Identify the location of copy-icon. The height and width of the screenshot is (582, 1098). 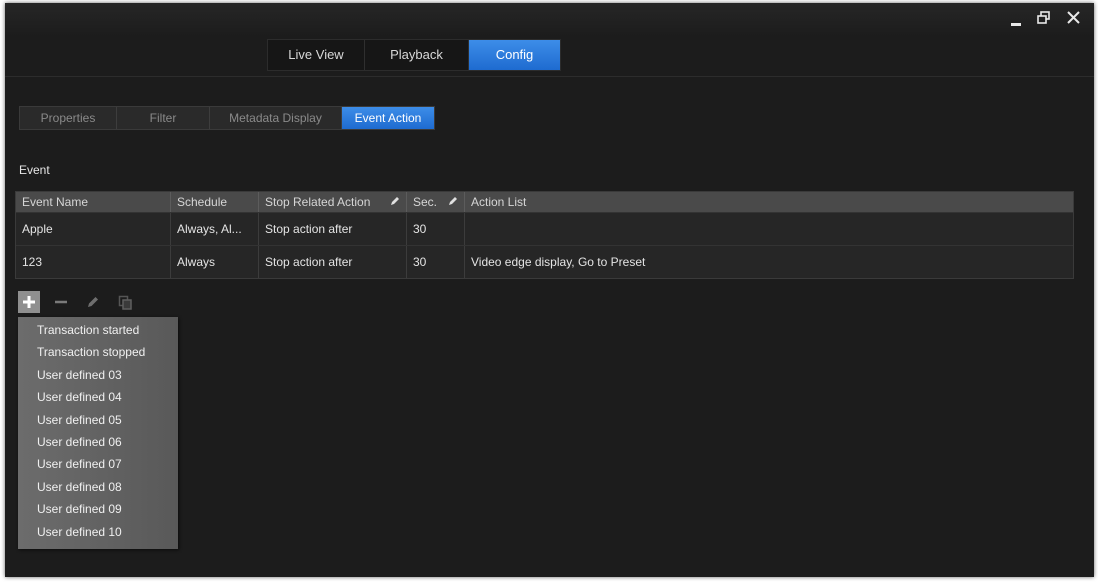
(125, 302).